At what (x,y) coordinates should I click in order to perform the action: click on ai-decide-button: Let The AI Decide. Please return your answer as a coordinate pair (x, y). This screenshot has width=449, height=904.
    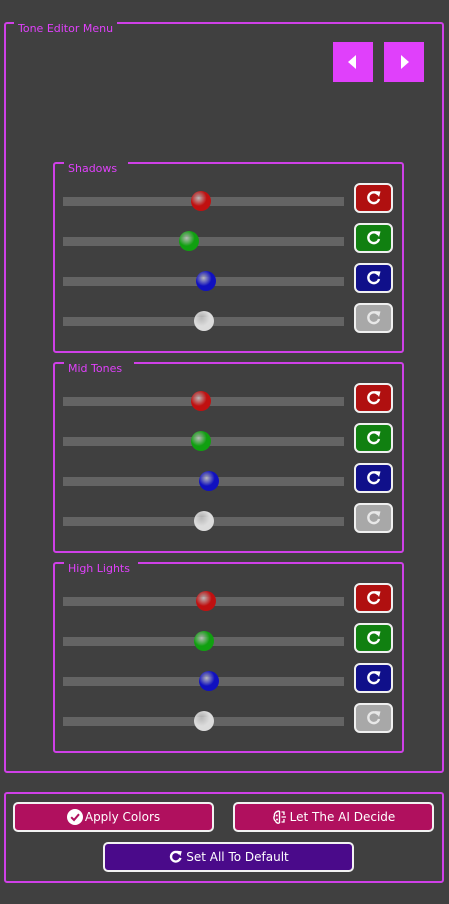
    Looking at the image, I should click on (333, 817).